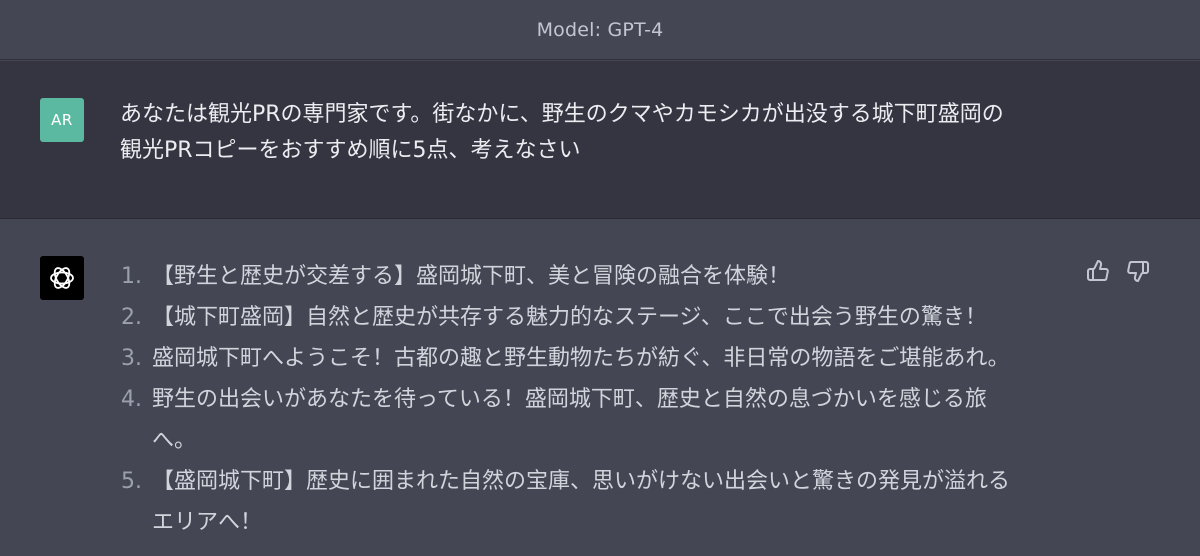 The image size is (1200, 556). What do you see at coordinates (131, 481) in the screenshot?
I see `list-number: 5.` at bounding box center [131, 481].